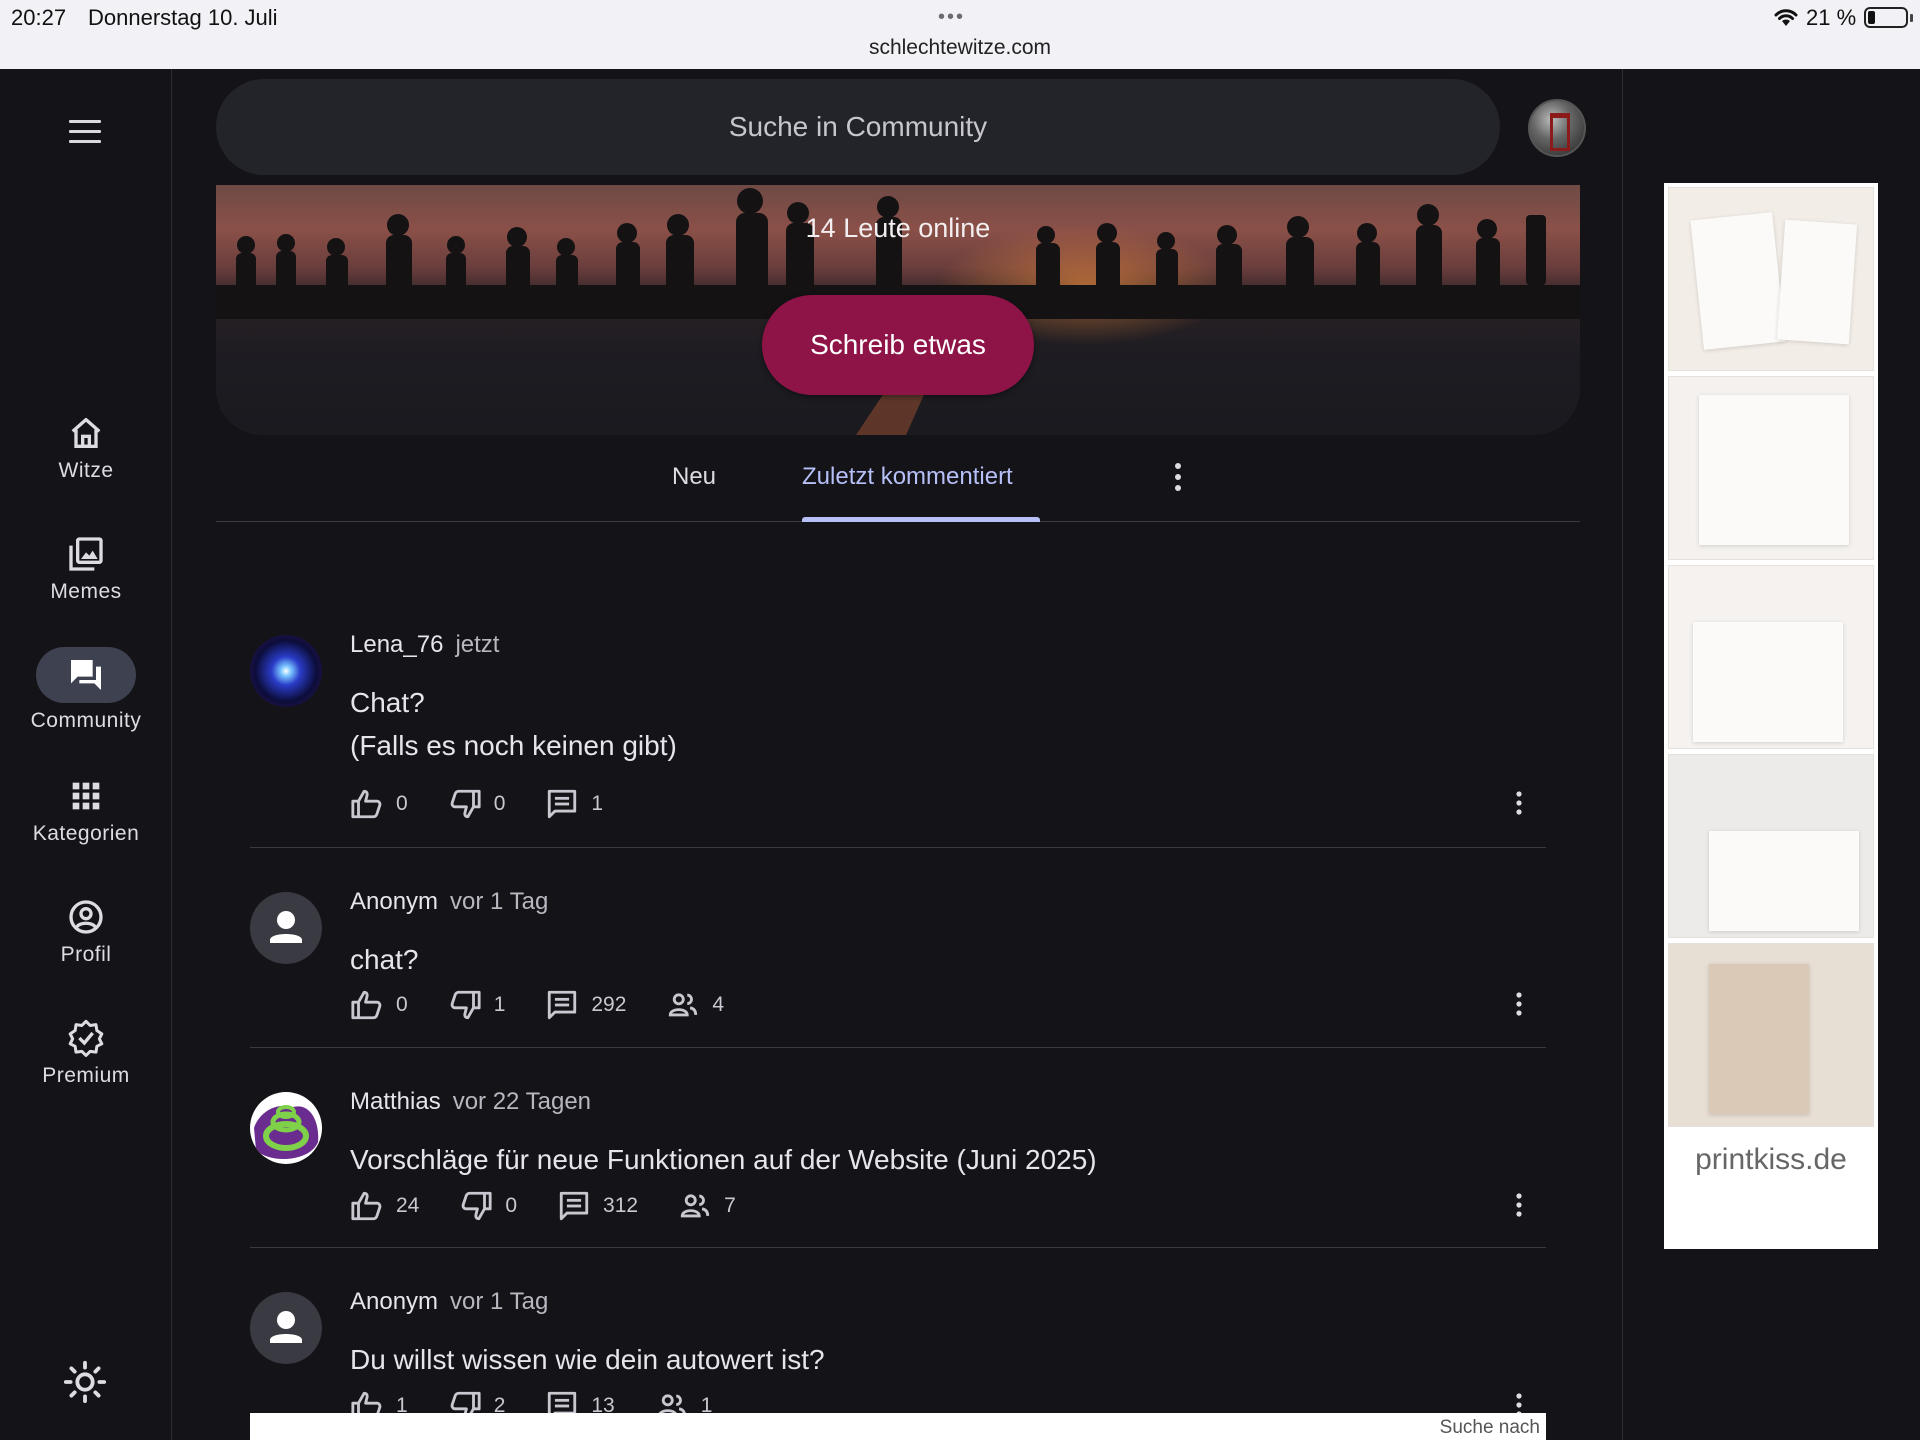  What do you see at coordinates (1771, 1160) in the screenshot?
I see `ad-brand: printkiss.de` at bounding box center [1771, 1160].